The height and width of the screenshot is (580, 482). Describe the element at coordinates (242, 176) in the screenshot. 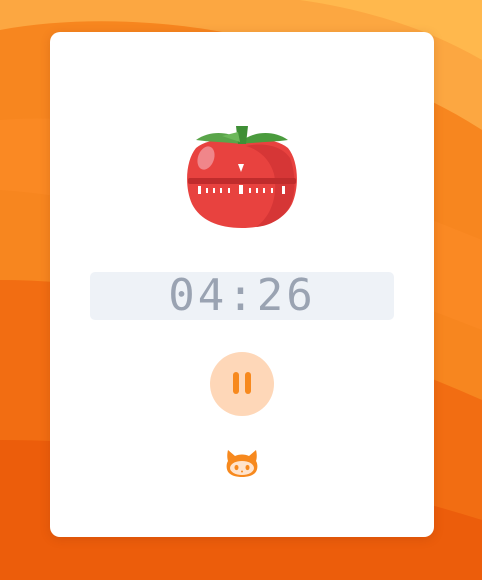

I see `tomato-timer-icon` at that location.